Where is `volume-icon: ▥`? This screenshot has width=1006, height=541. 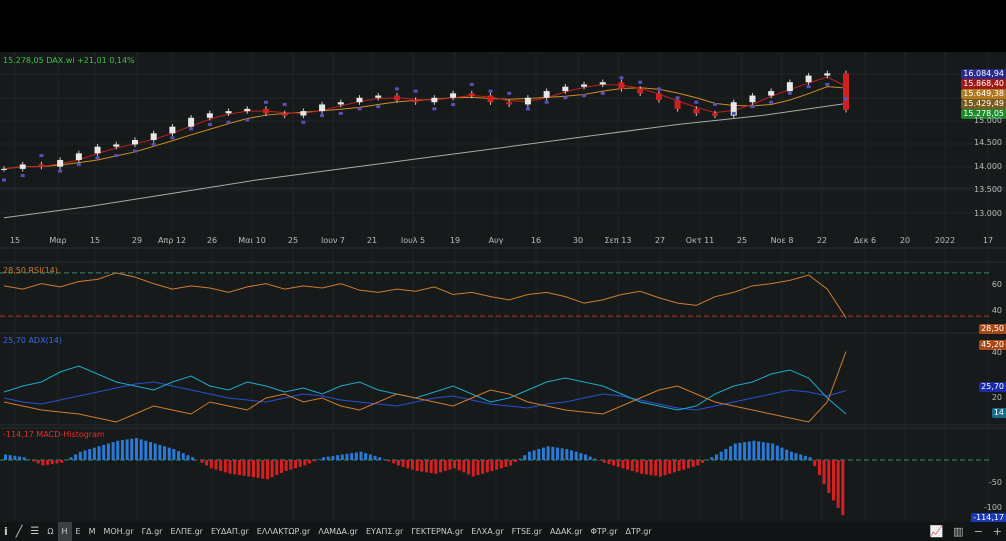 volume-icon: ▥ is located at coordinates (958, 531).